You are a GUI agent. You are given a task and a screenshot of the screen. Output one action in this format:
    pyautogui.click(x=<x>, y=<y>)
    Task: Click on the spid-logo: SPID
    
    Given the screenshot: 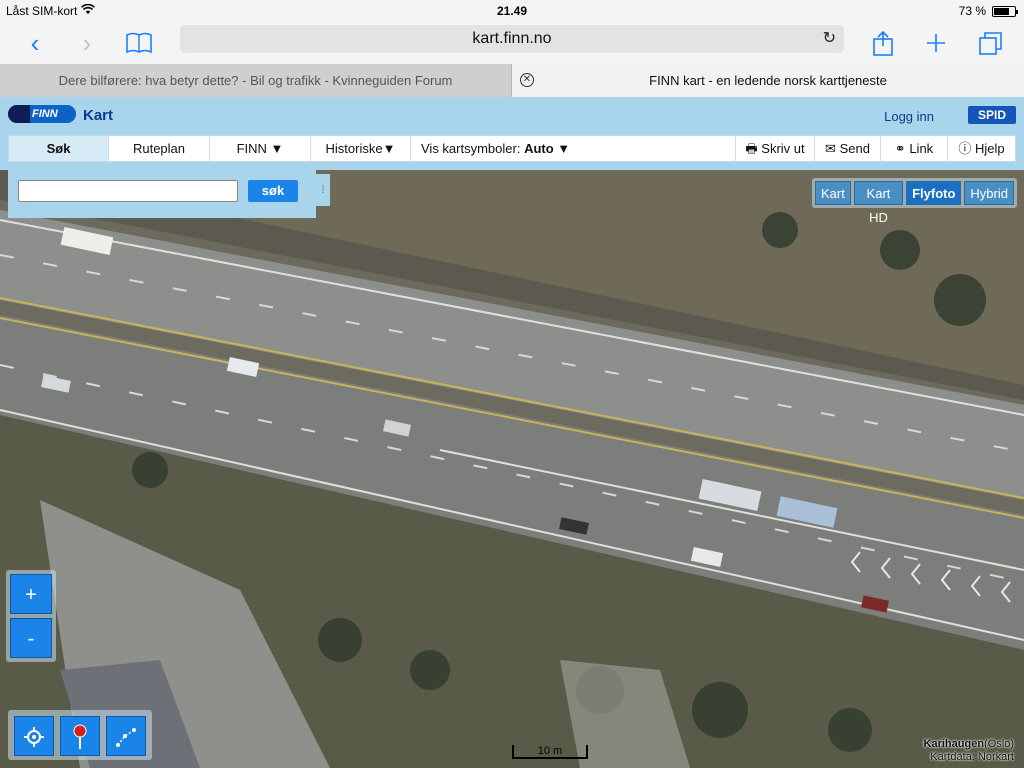 What is the action you would take?
    pyautogui.click(x=992, y=115)
    